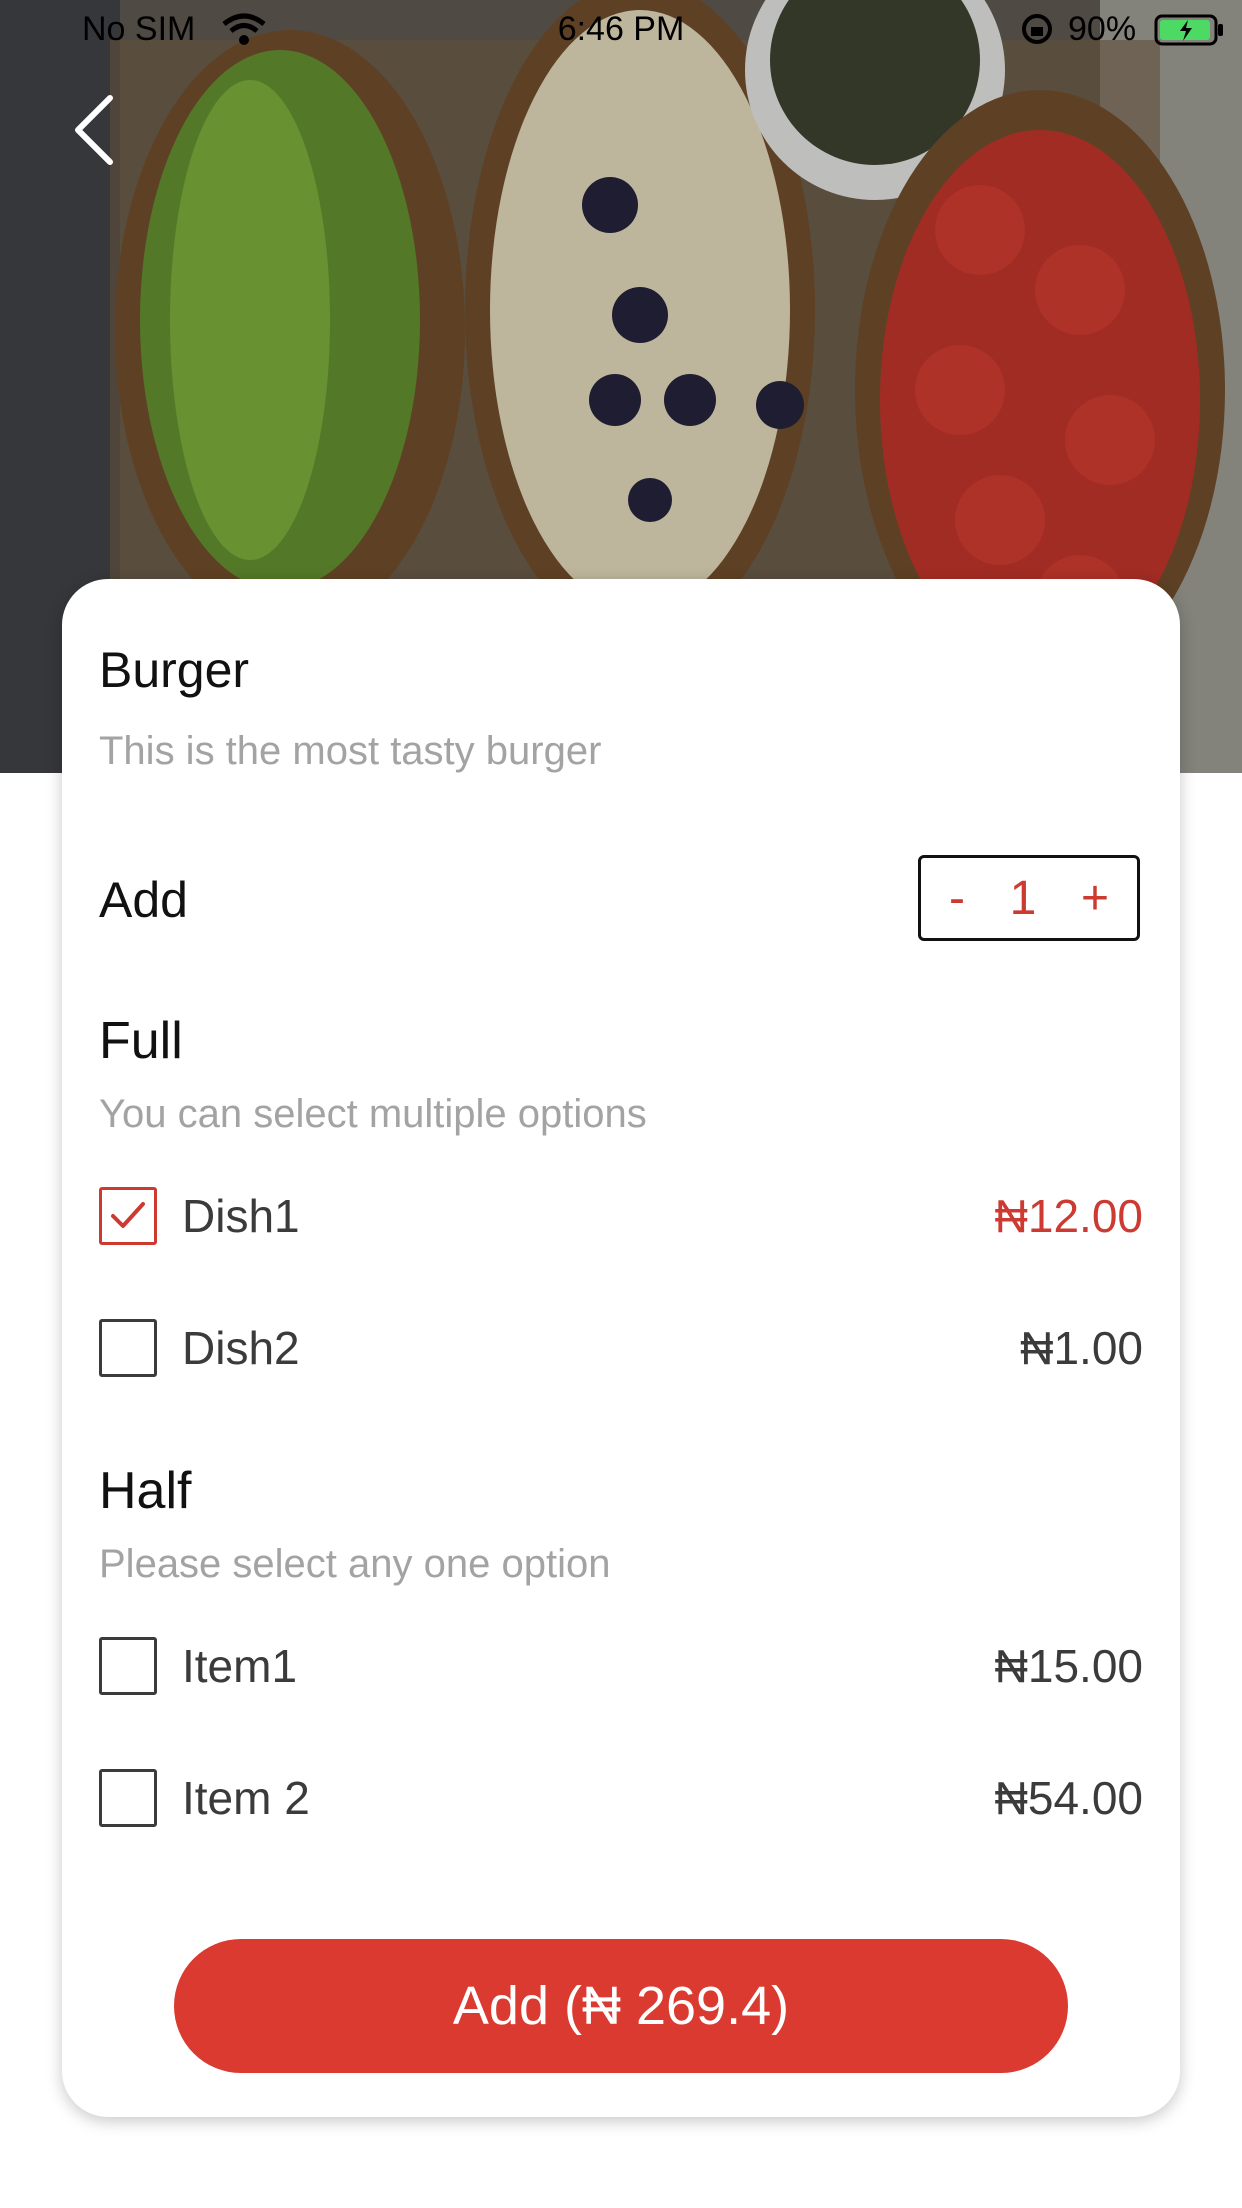 This screenshot has height=2208, width=1242. I want to click on increment-button: +, so click(1095, 898).